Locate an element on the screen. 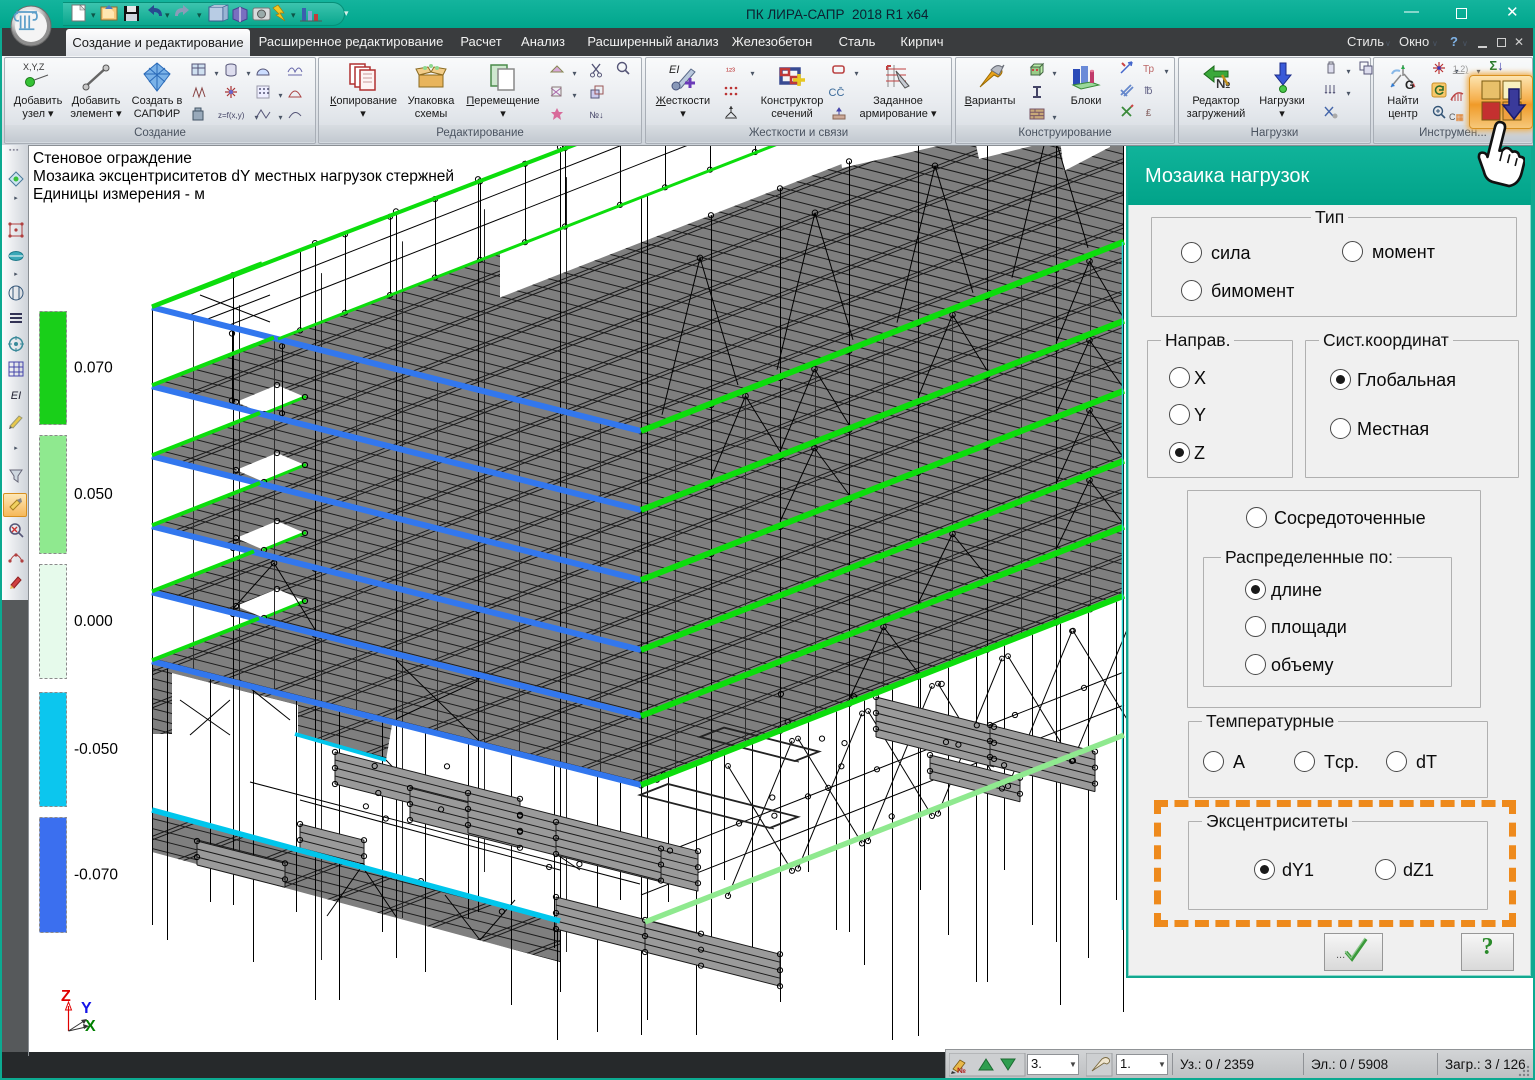  svg-text: 0.000 is located at coordinates (93, 621).